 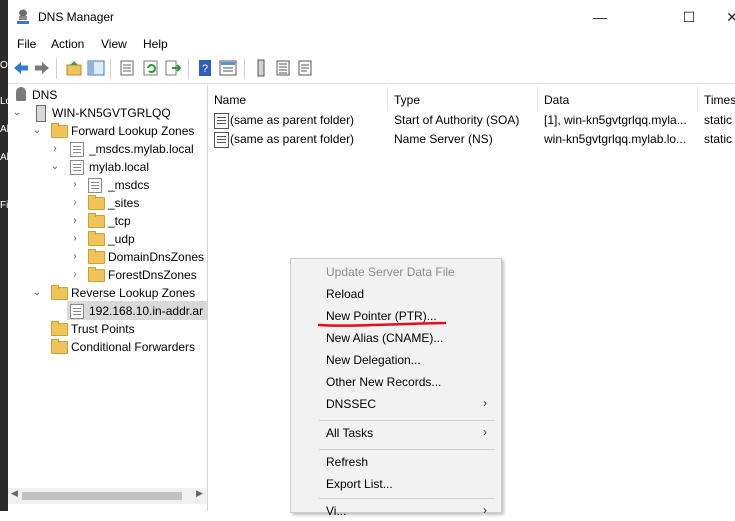 What do you see at coordinates (74, 68) in the screenshot?
I see `up-folder-icon` at bounding box center [74, 68].